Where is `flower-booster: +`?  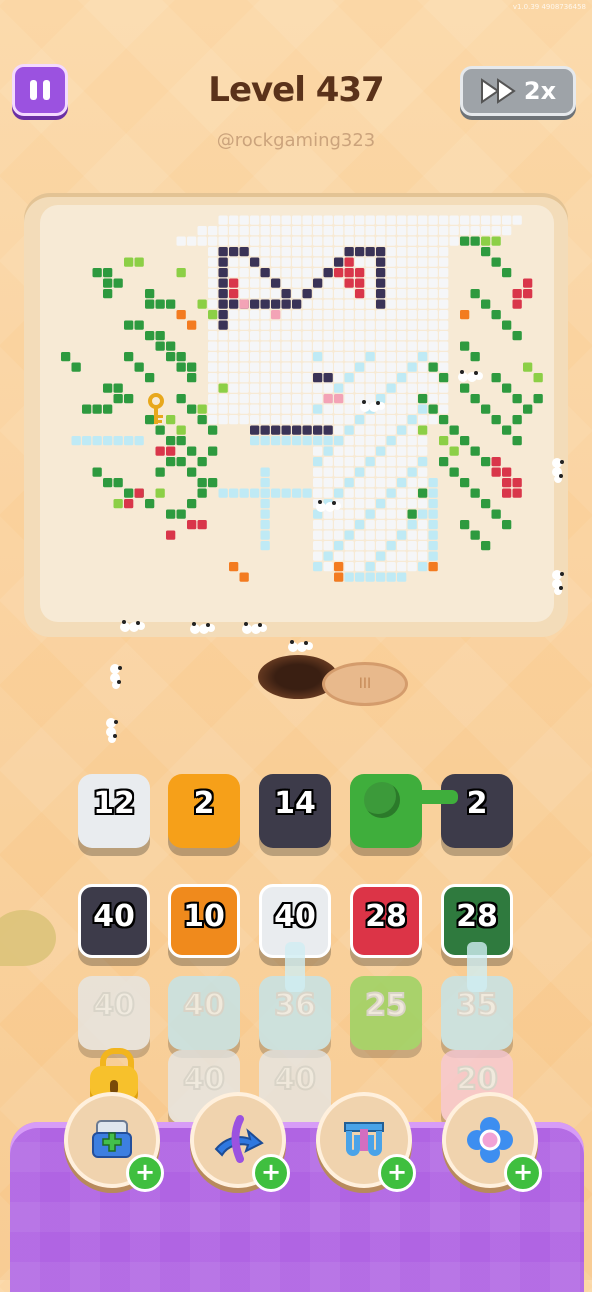 flower-booster: + is located at coordinates (492, 1142).